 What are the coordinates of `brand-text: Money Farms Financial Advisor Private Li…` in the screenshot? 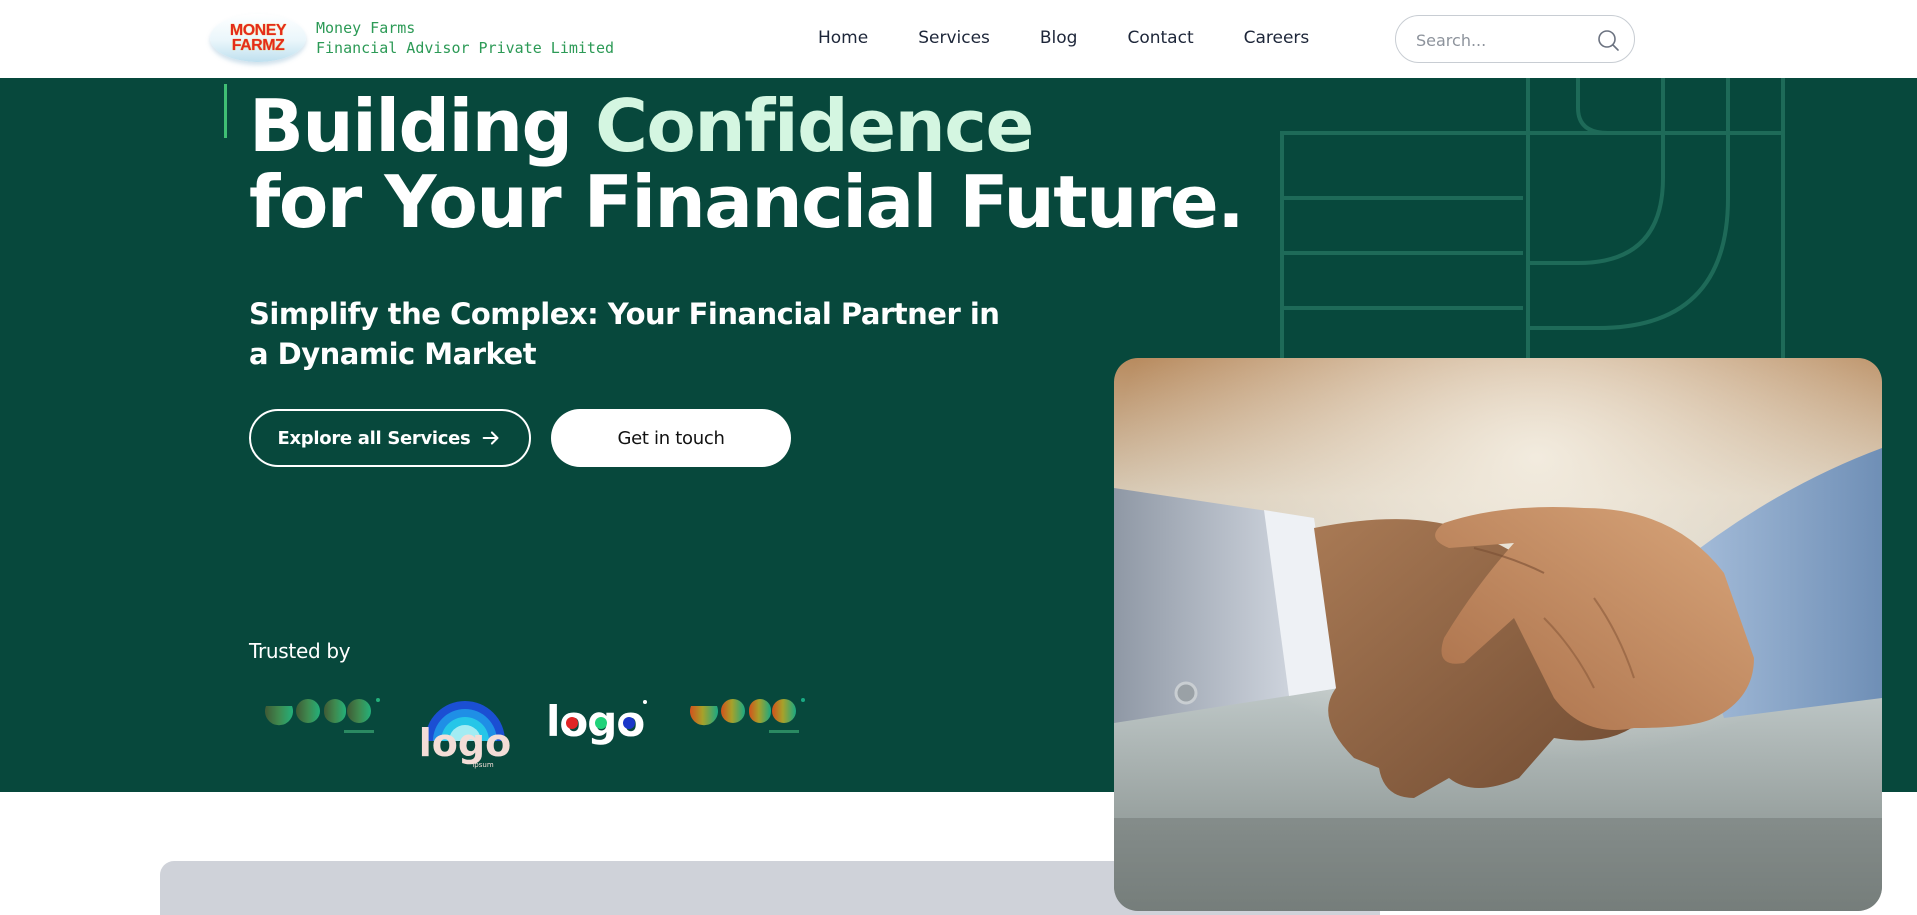 It's located at (465, 38).